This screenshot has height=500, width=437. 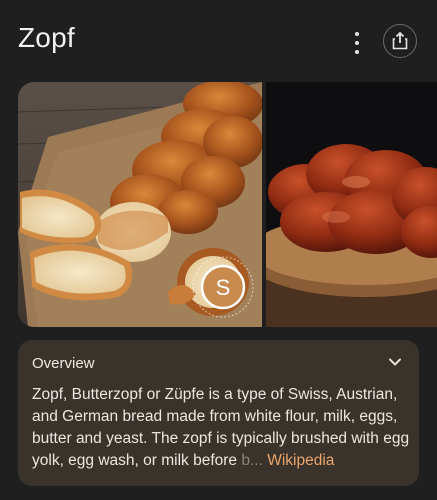 I want to click on page-title: Zopf, so click(x=46, y=37).